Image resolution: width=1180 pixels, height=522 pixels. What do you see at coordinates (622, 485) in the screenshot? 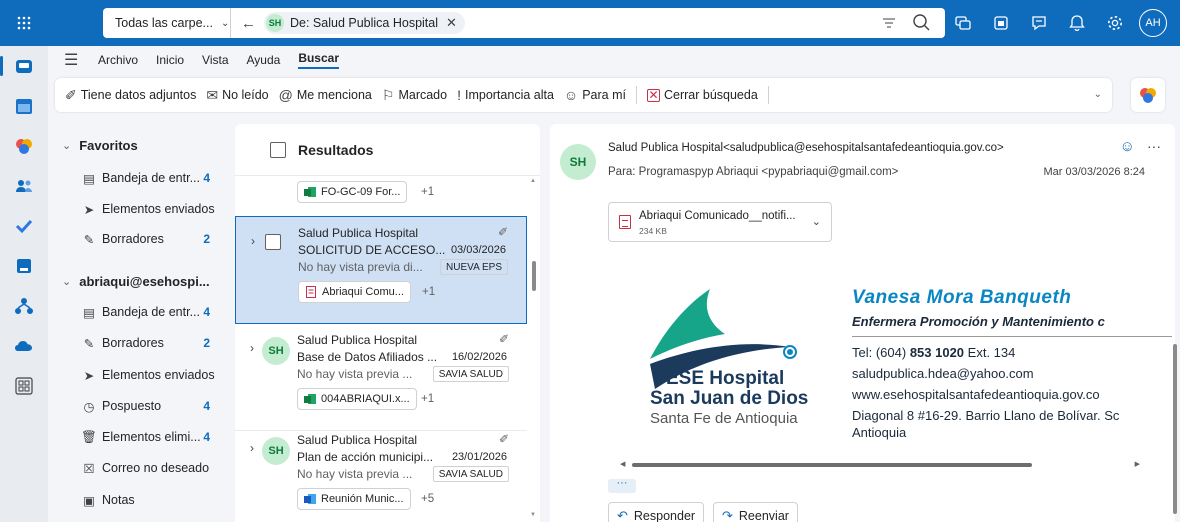
I see `show-trimmed-content-button: ···` at bounding box center [622, 485].